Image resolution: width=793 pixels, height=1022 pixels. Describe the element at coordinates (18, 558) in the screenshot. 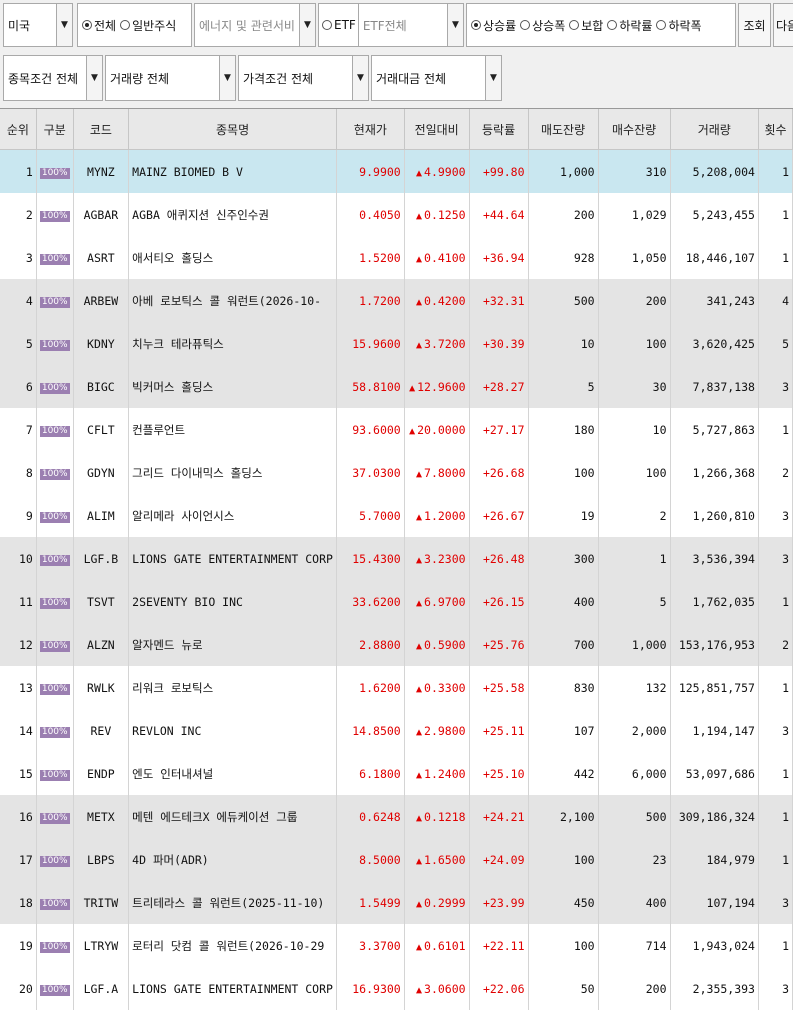

I see `rank-cell: 10` at that location.